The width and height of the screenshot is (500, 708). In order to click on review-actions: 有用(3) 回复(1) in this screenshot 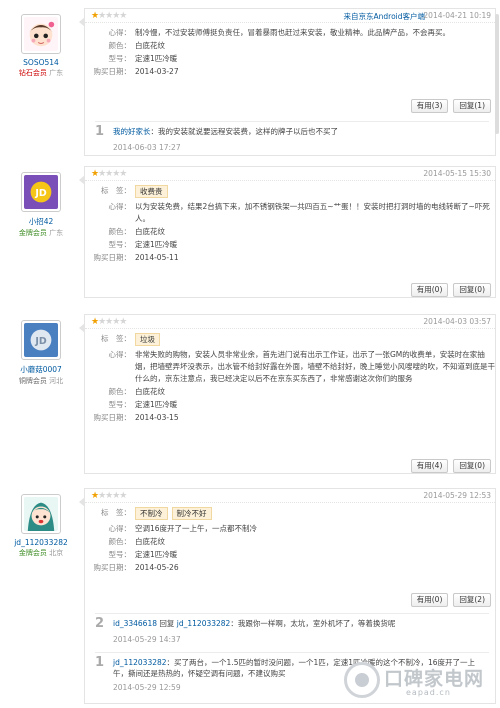, I will do `click(448, 106)`.